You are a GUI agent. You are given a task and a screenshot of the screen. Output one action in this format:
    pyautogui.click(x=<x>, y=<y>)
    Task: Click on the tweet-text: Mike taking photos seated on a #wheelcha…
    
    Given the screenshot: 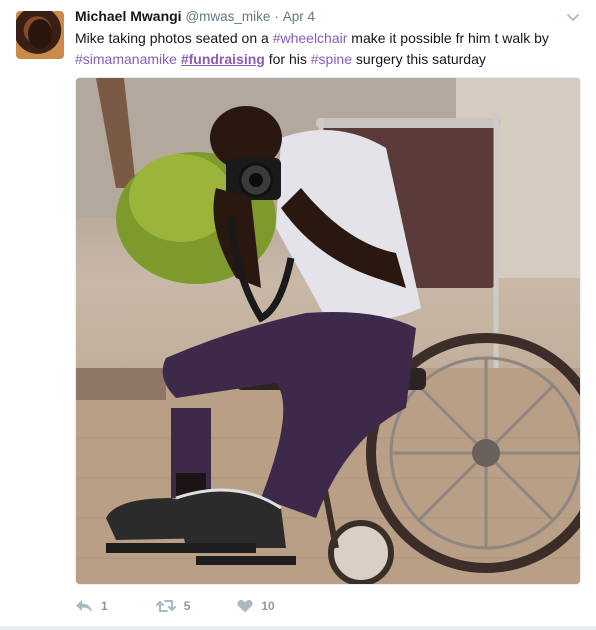 What is the action you would take?
    pyautogui.click(x=327, y=49)
    